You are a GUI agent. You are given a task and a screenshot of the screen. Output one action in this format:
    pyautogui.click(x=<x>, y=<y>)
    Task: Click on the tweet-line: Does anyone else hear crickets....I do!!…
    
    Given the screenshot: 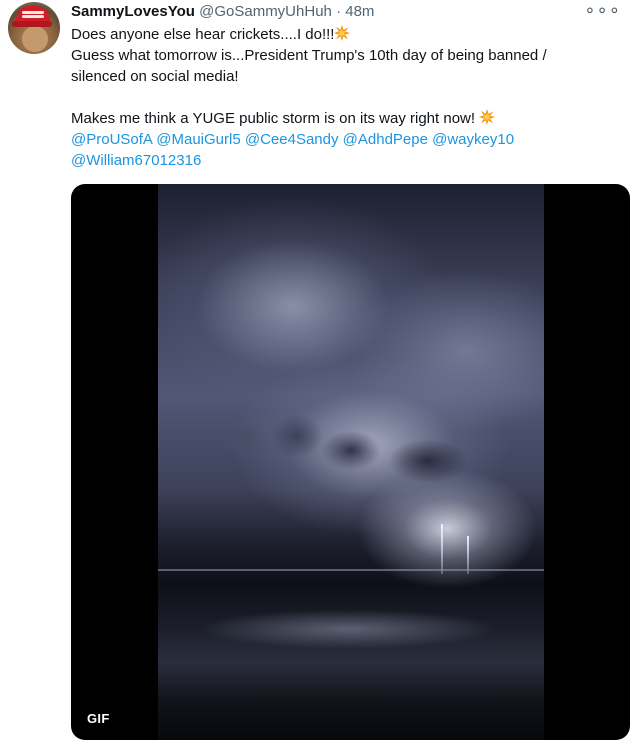 What is the action you would take?
    pyautogui.click(x=347, y=34)
    